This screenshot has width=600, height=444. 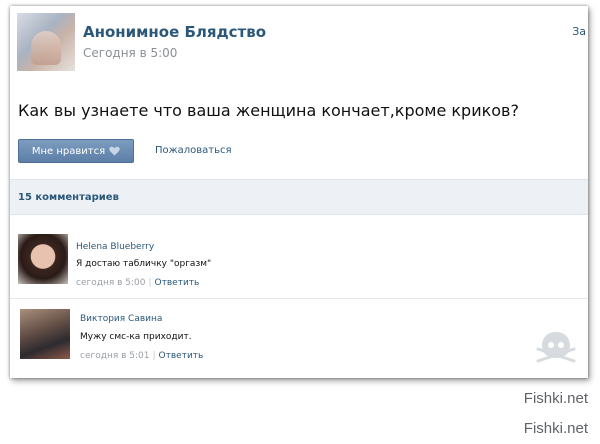 What do you see at coordinates (130, 53) in the screenshot?
I see `post-time: Сегодня в 5:00` at bounding box center [130, 53].